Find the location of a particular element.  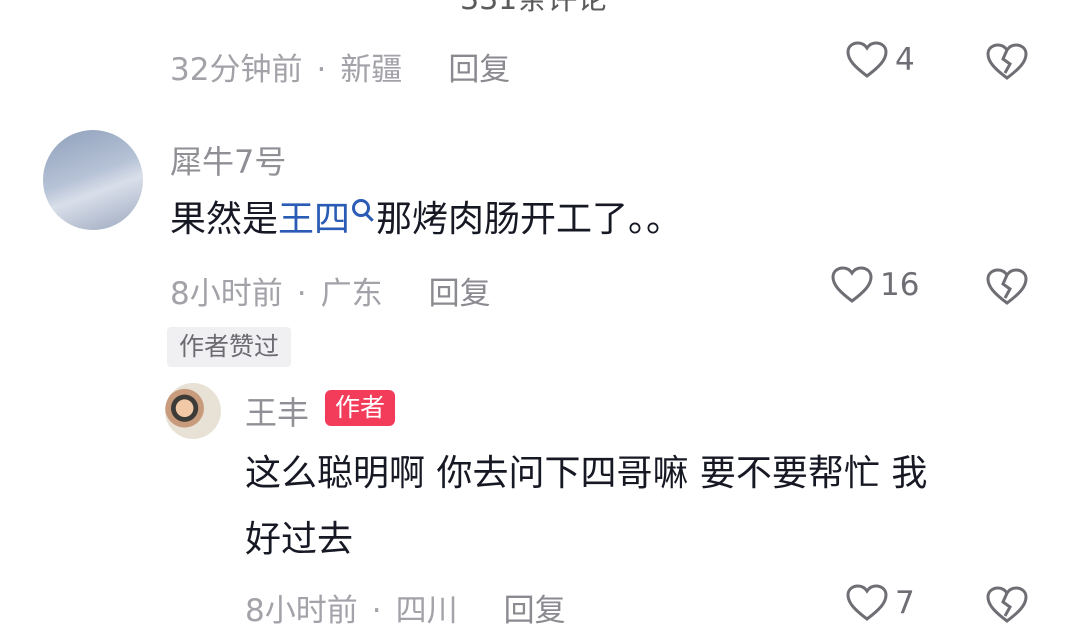

comment-meta: 8小时前 · 广东 回复 is located at coordinates (330, 294).